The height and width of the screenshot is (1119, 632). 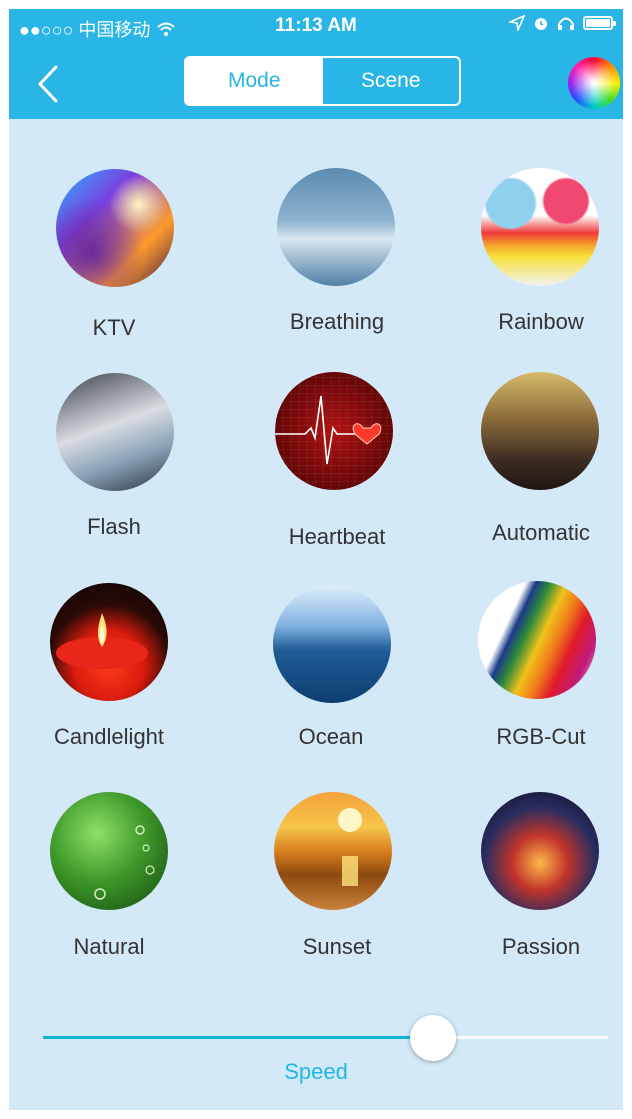 I want to click on mode-automatic: Automatic, so click(x=532, y=464).